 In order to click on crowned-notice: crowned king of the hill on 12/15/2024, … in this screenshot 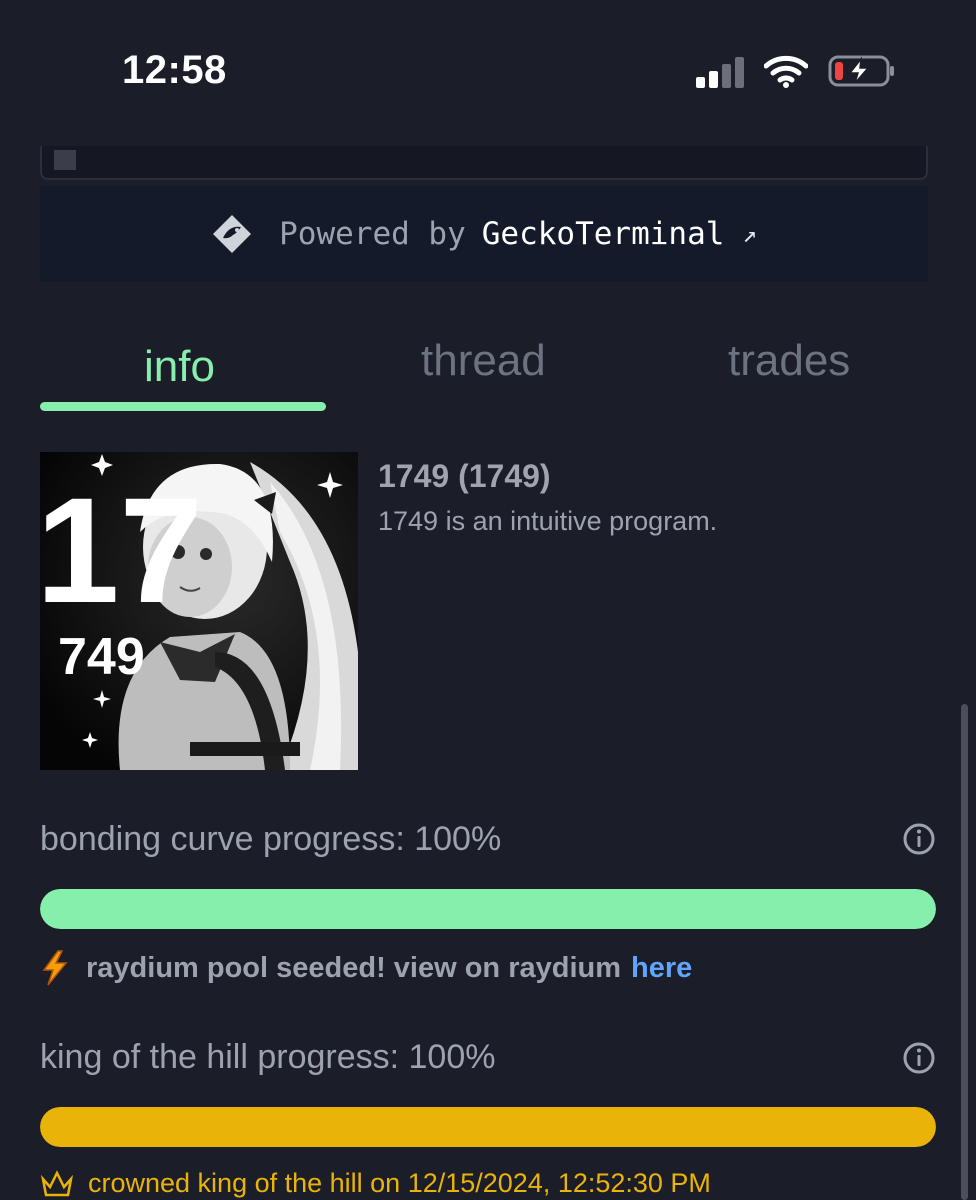, I will do `click(375, 1183)`.